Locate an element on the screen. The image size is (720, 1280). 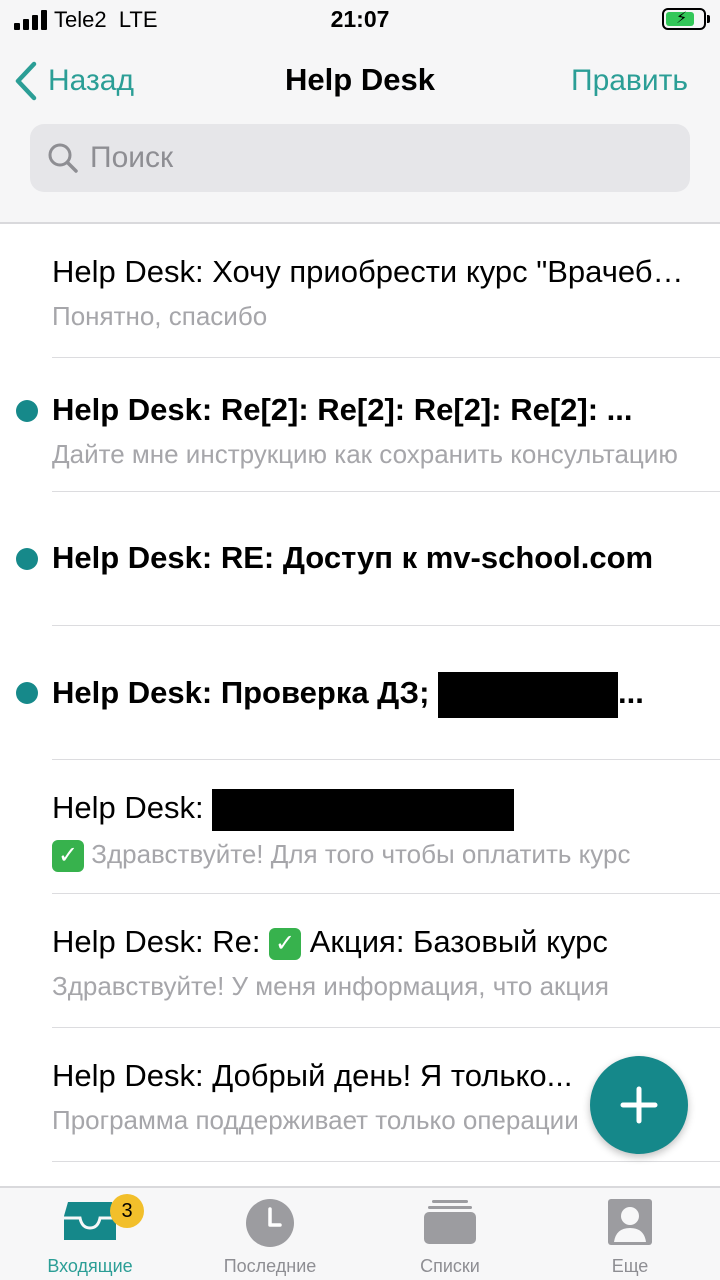
nav-bar: Назад Help Desk Править is located at coordinates (360, 82).